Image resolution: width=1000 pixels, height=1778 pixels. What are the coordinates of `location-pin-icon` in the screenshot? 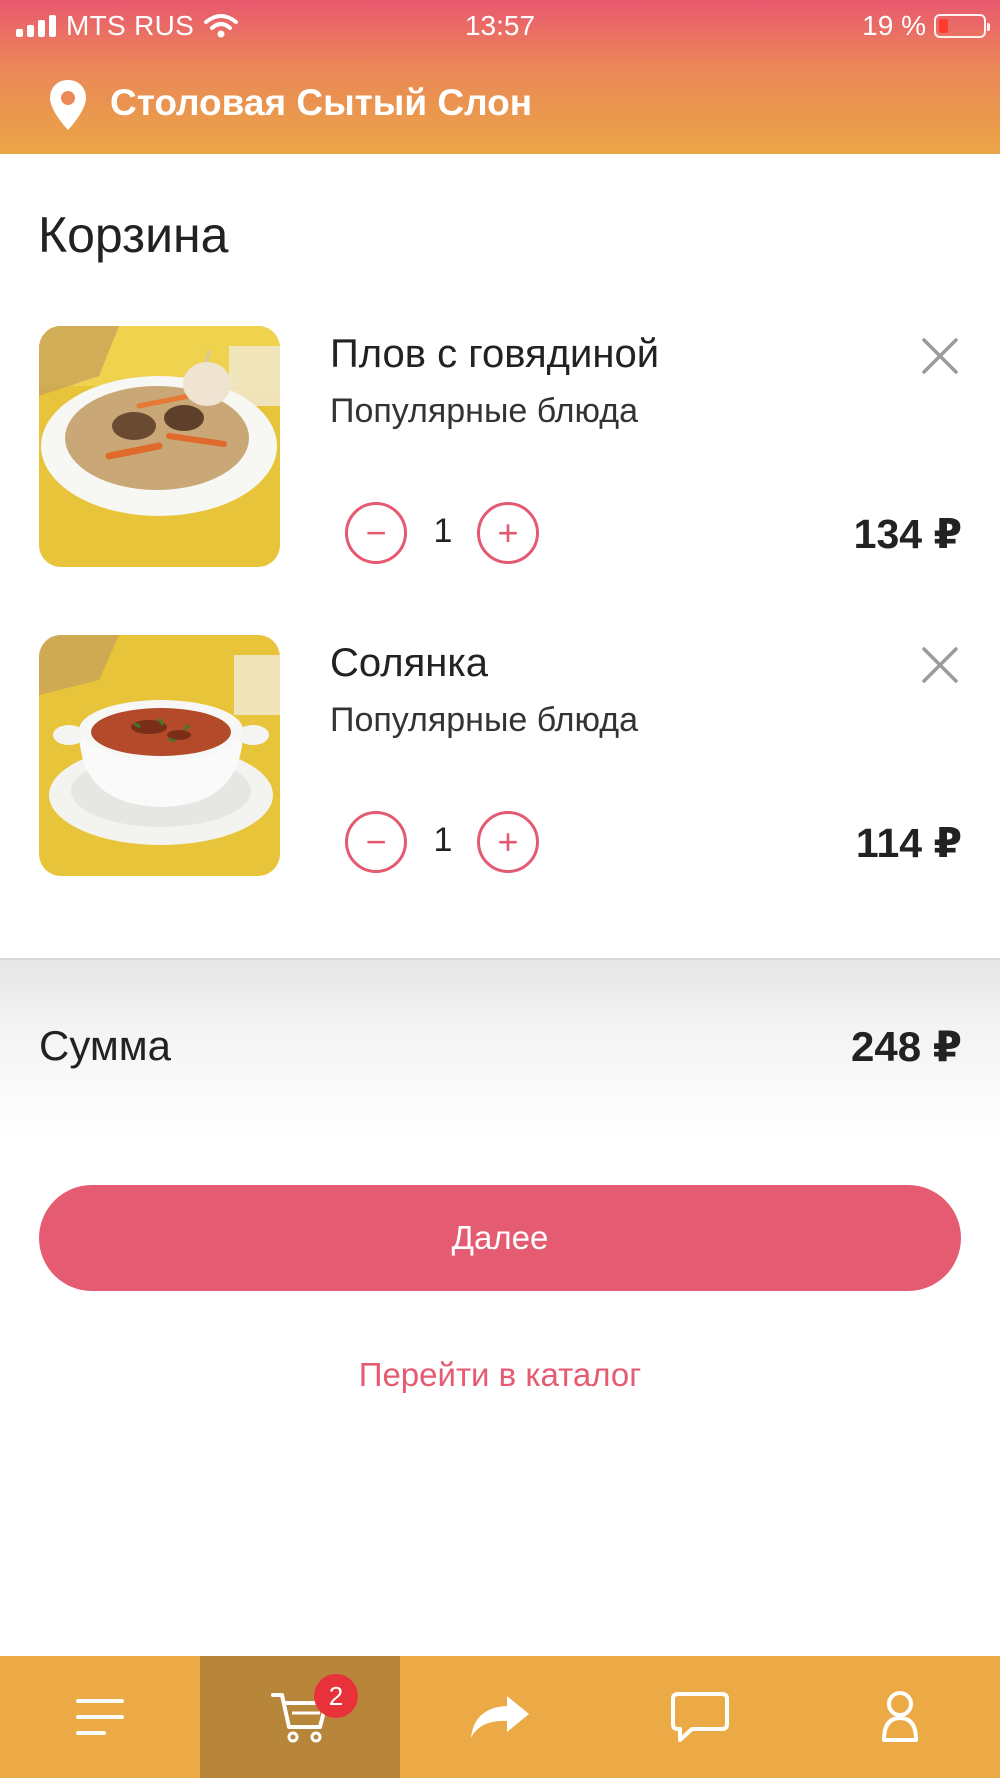 It's located at (68, 105).